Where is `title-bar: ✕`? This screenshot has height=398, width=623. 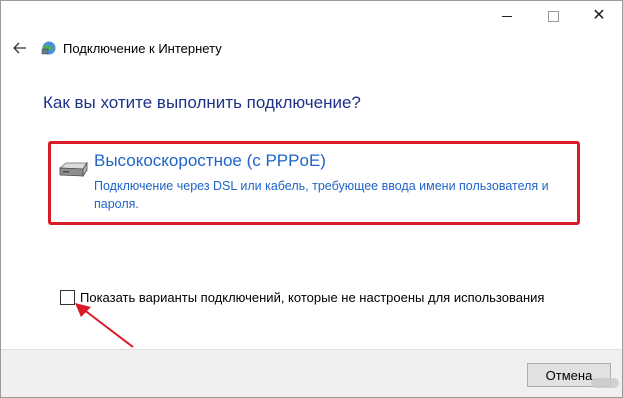
title-bar: ✕ is located at coordinates (311, 16).